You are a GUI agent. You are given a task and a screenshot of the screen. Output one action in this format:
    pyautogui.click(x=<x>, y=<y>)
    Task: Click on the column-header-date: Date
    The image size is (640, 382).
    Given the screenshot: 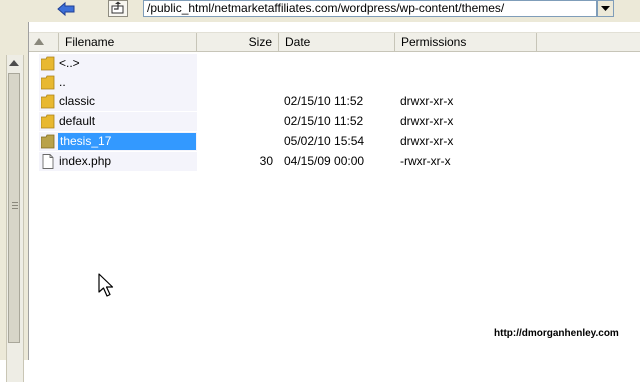 What is the action you would take?
    pyautogui.click(x=337, y=42)
    